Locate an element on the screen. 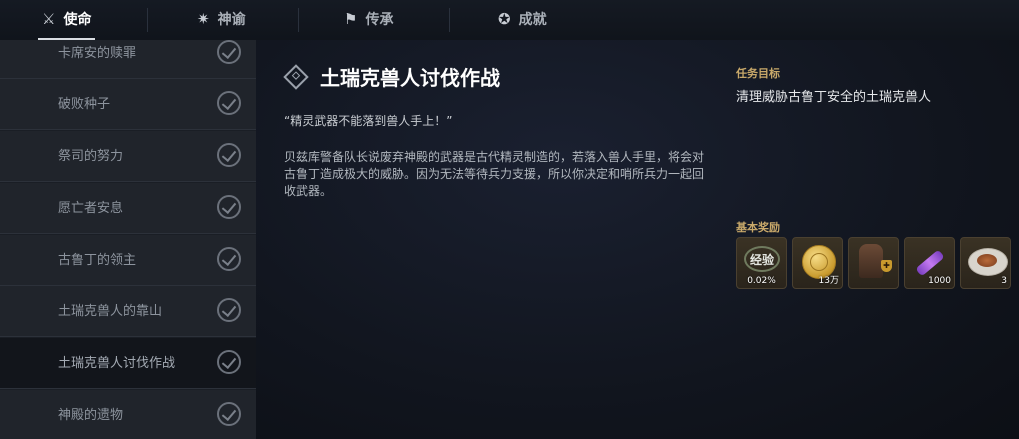 The height and width of the screenshot is (439, 1019). mission-label: 土瑞克兽人的靠山 is located at coordinates (110, 311).